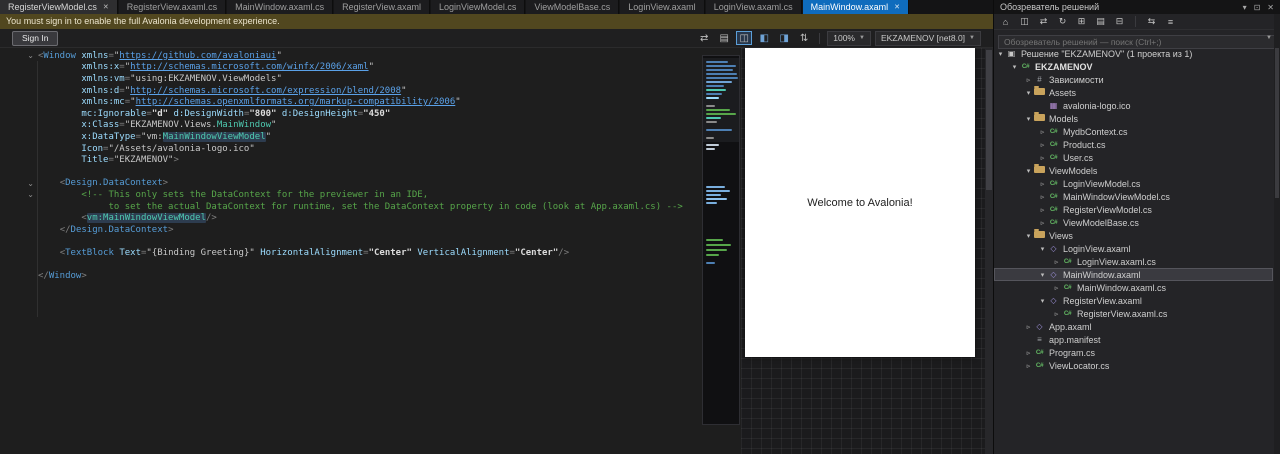  What do you see at coordinates (1005, 22) in the screenshot?
I see `home-icon: ⌂` at bounding box center [1005, 22].